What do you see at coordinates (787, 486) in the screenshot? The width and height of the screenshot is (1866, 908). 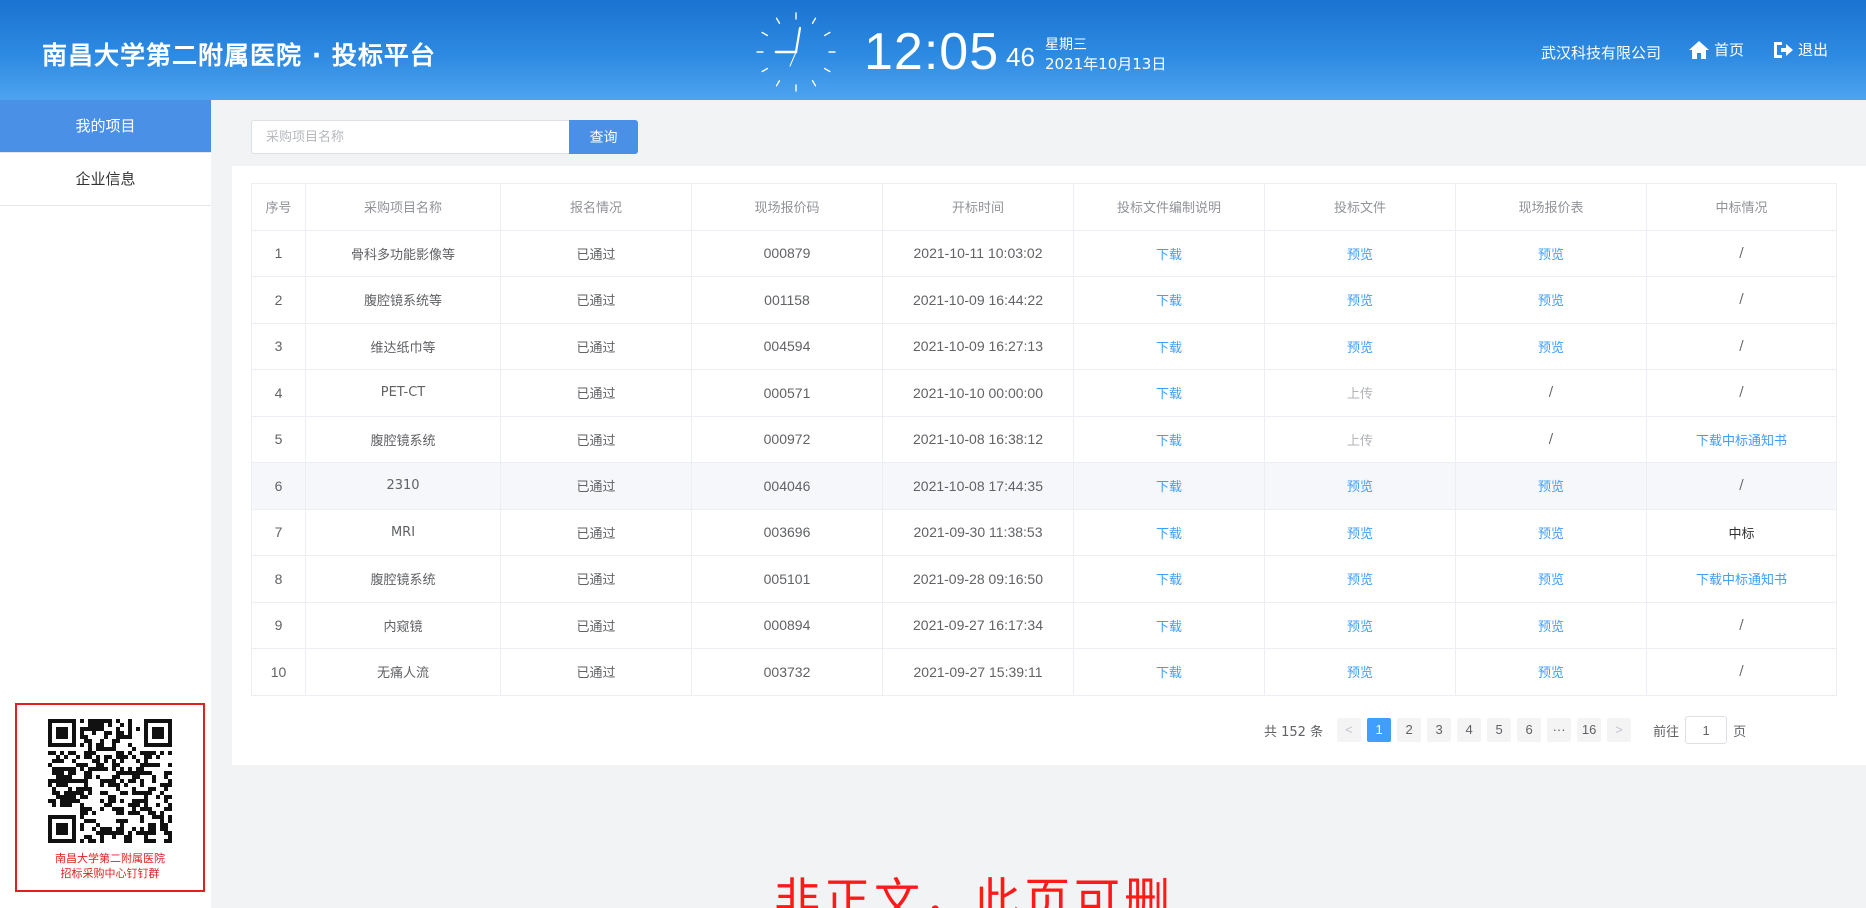 I see `row-quote-code: 004046` at bounding box center [787, 486].